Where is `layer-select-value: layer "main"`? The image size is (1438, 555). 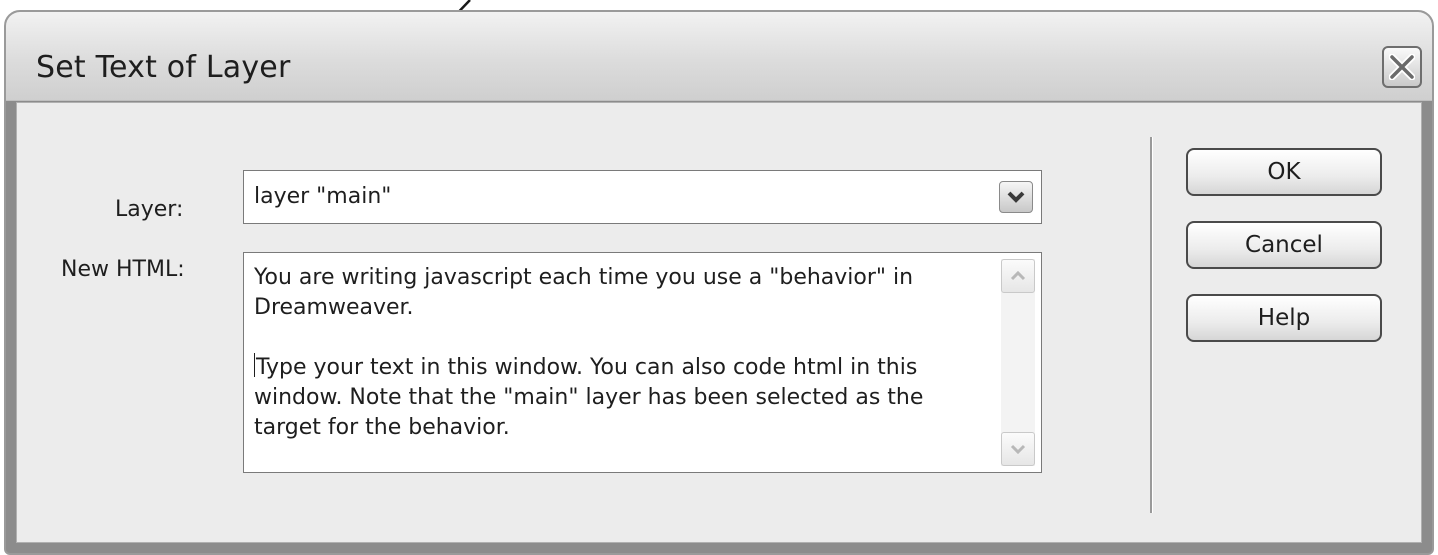 layer-select-value: layer "main" is located at coordinates (323, 196).